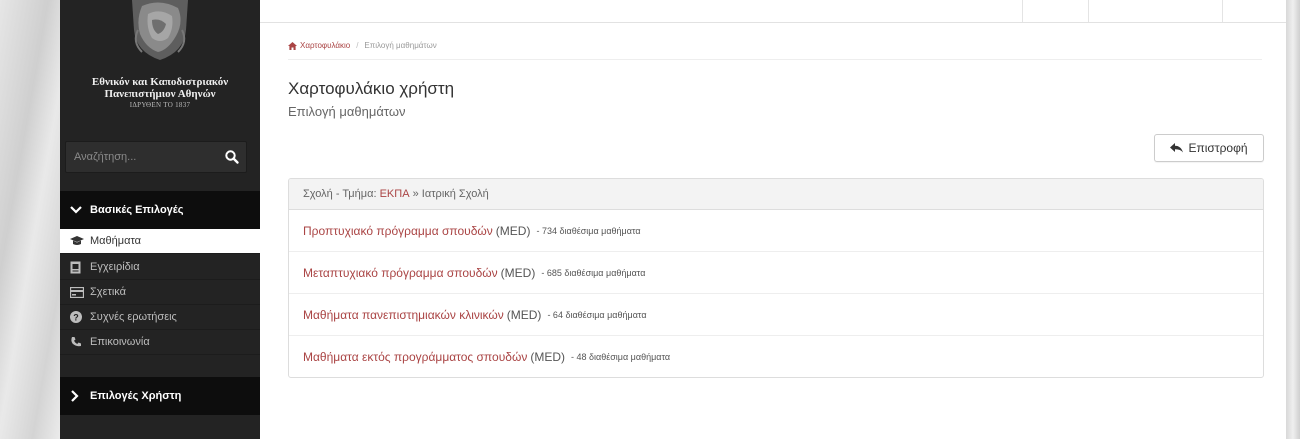  What do you see at coordinates (140, 157) in the screenshot?
I see `search-input` at bounding box center [140, 157].